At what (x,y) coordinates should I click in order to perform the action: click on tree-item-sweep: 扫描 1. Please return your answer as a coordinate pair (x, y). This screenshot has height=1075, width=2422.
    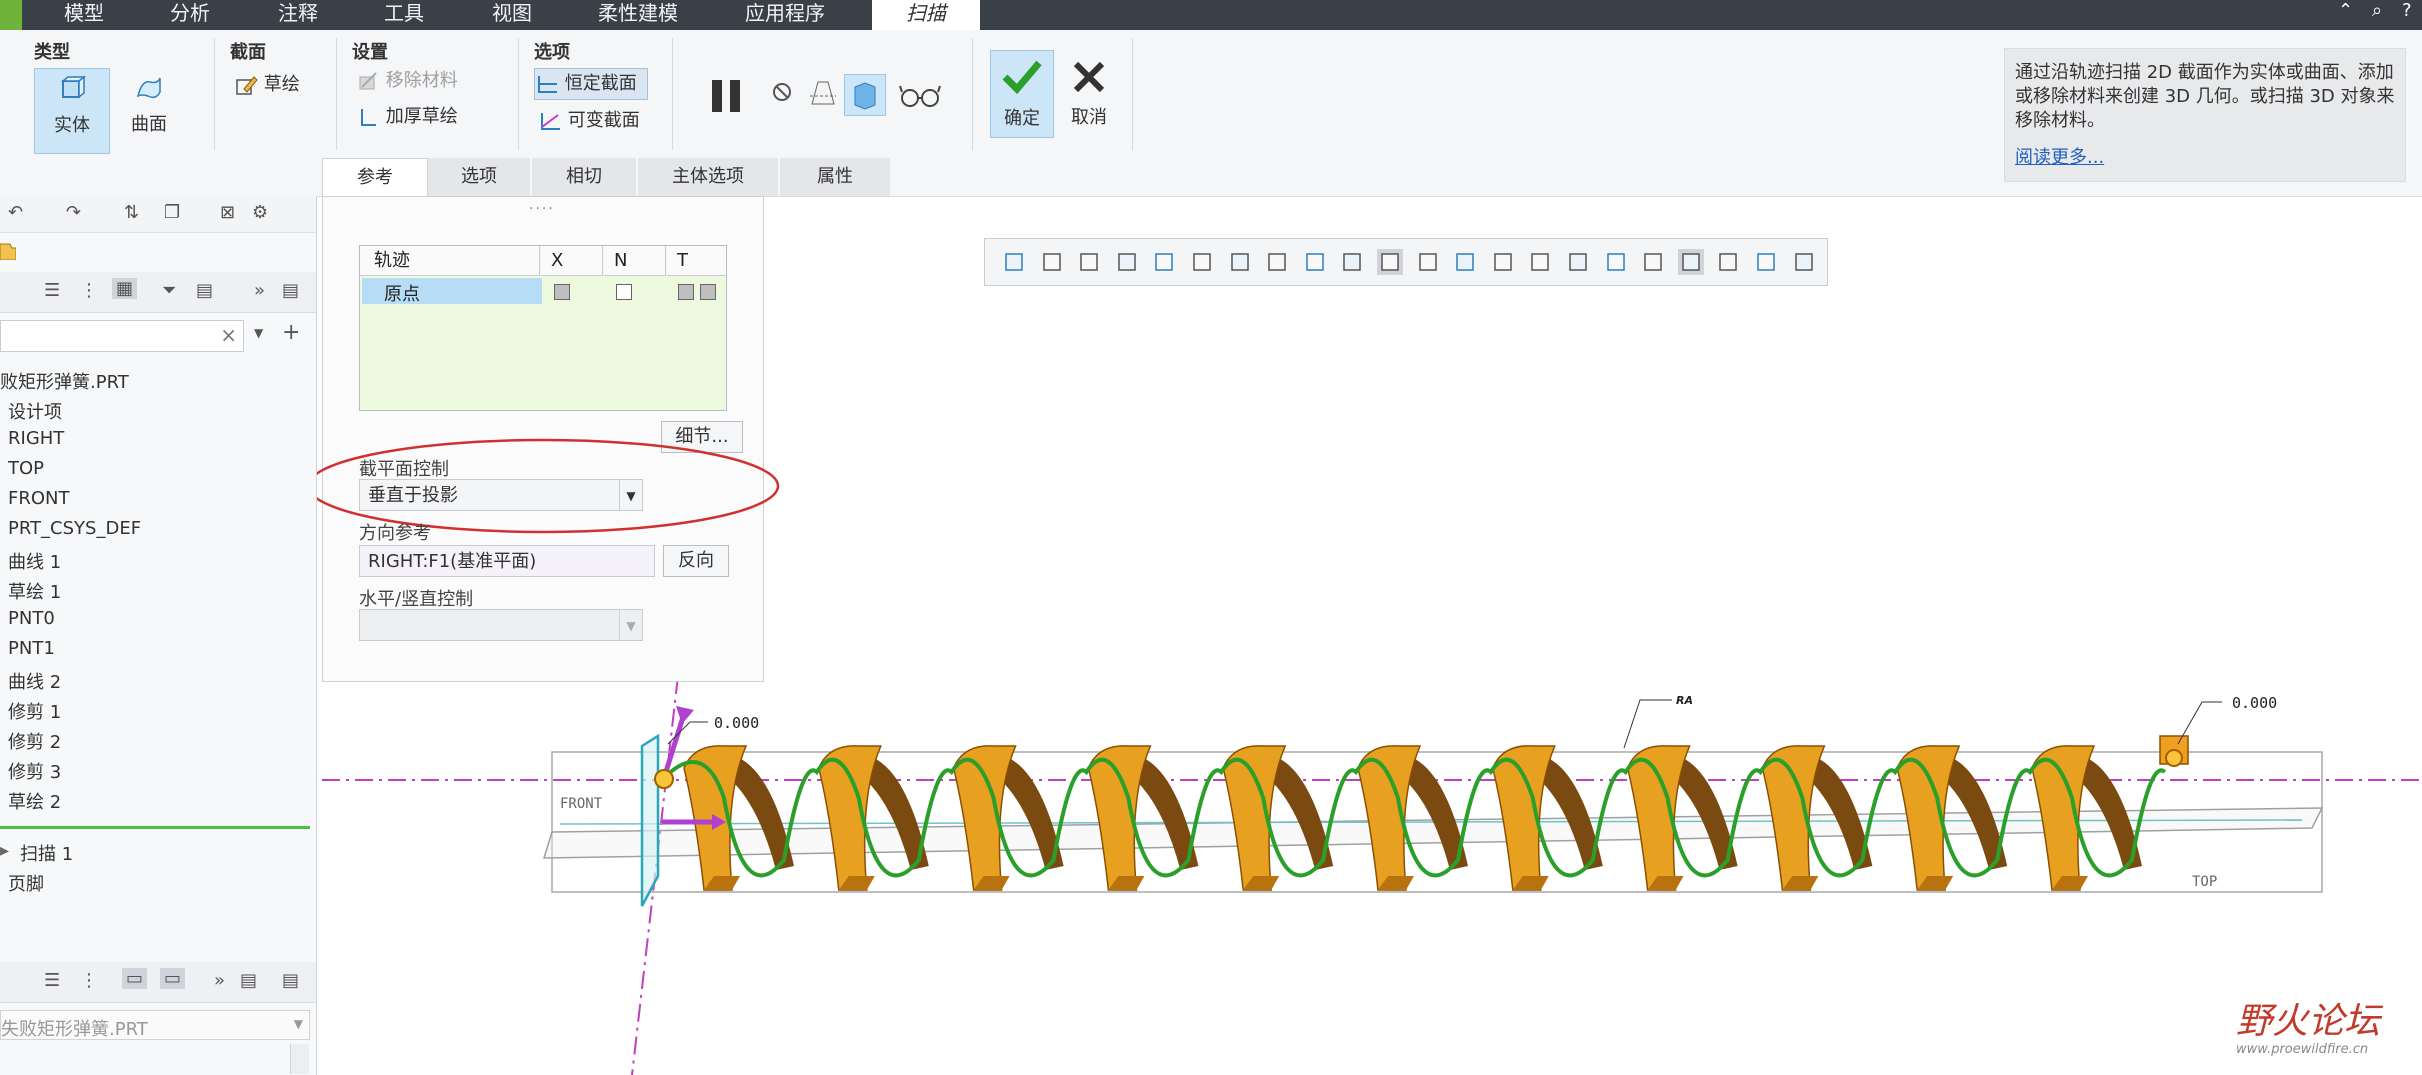
    Looking at the image, I should click on (46, 853).